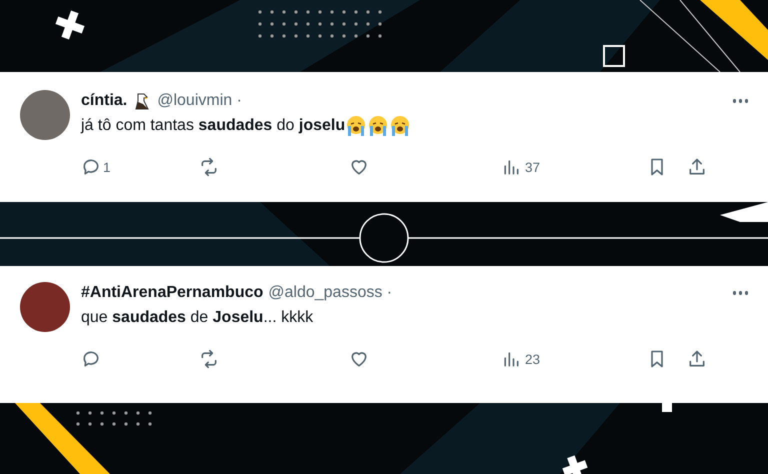  I want to click on username: @louivmin ·, so click(199, 101).